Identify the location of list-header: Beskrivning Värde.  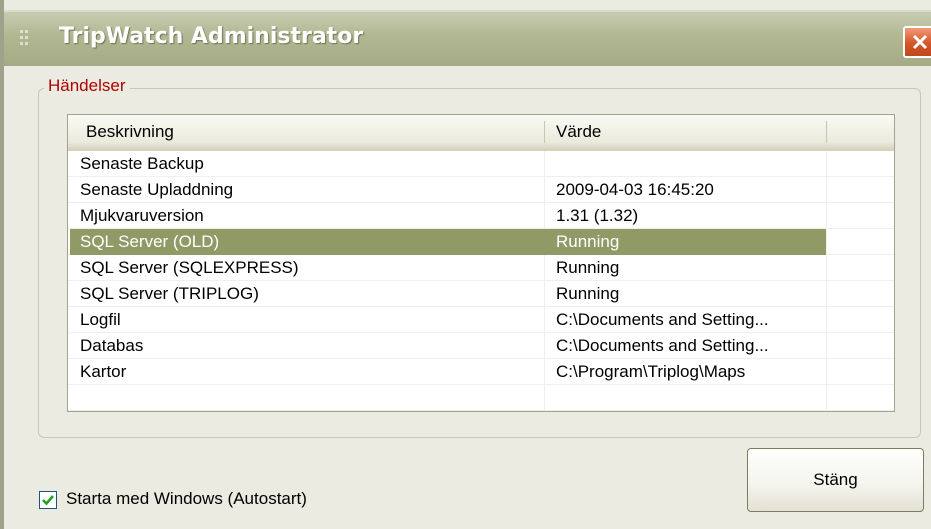
(481, 133).